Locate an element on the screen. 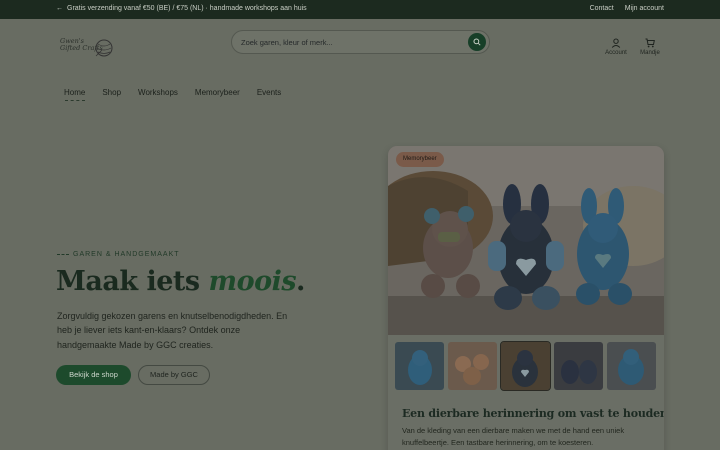 The width and height of the screenshot is (720, 450). category-badge: Memorybeer is located at coordinates (420, 159).